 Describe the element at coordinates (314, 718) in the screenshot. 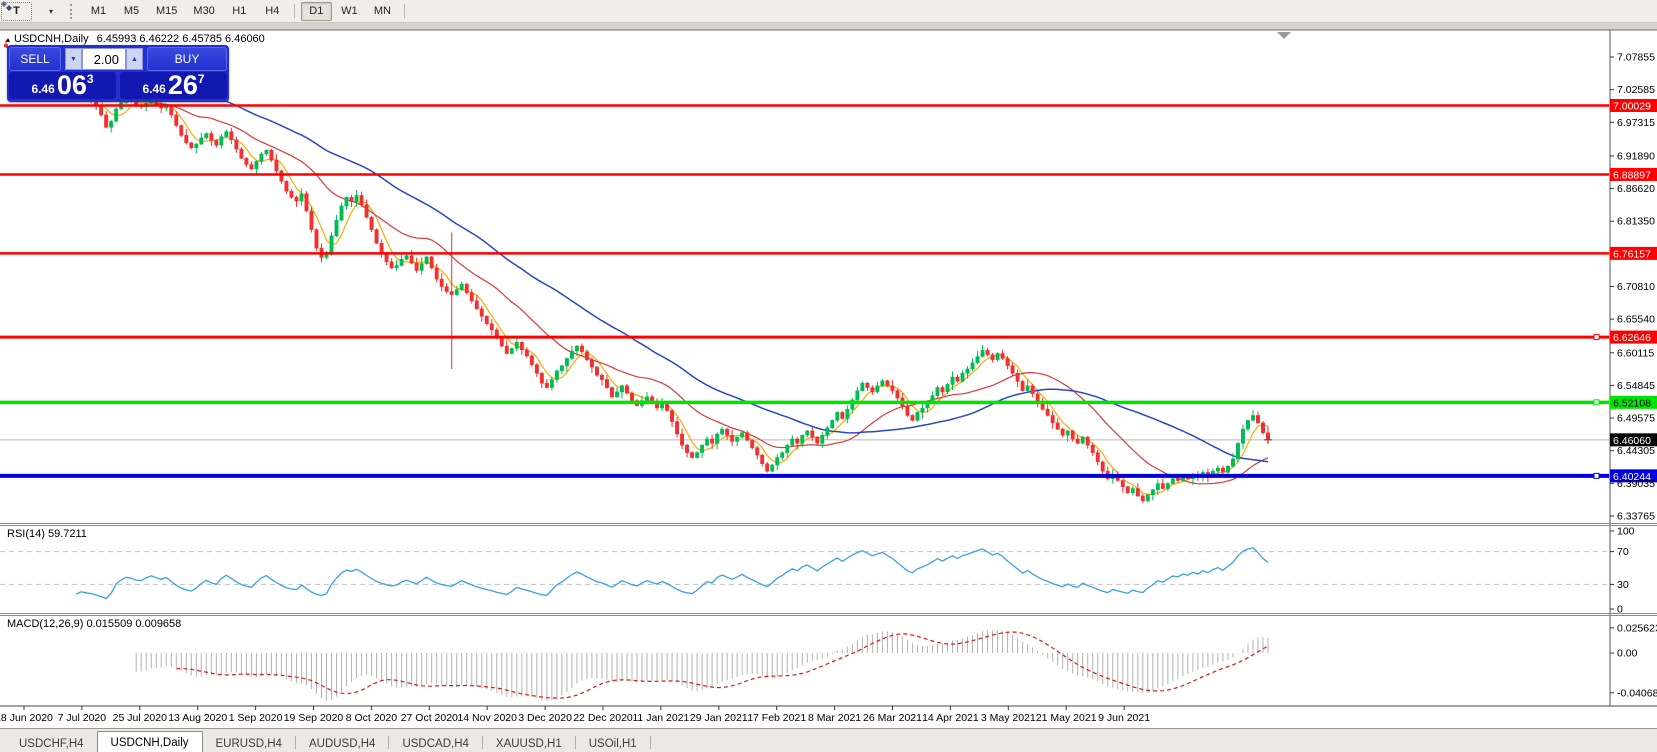

I see `date-label: 19 Sep 2020` at that location.